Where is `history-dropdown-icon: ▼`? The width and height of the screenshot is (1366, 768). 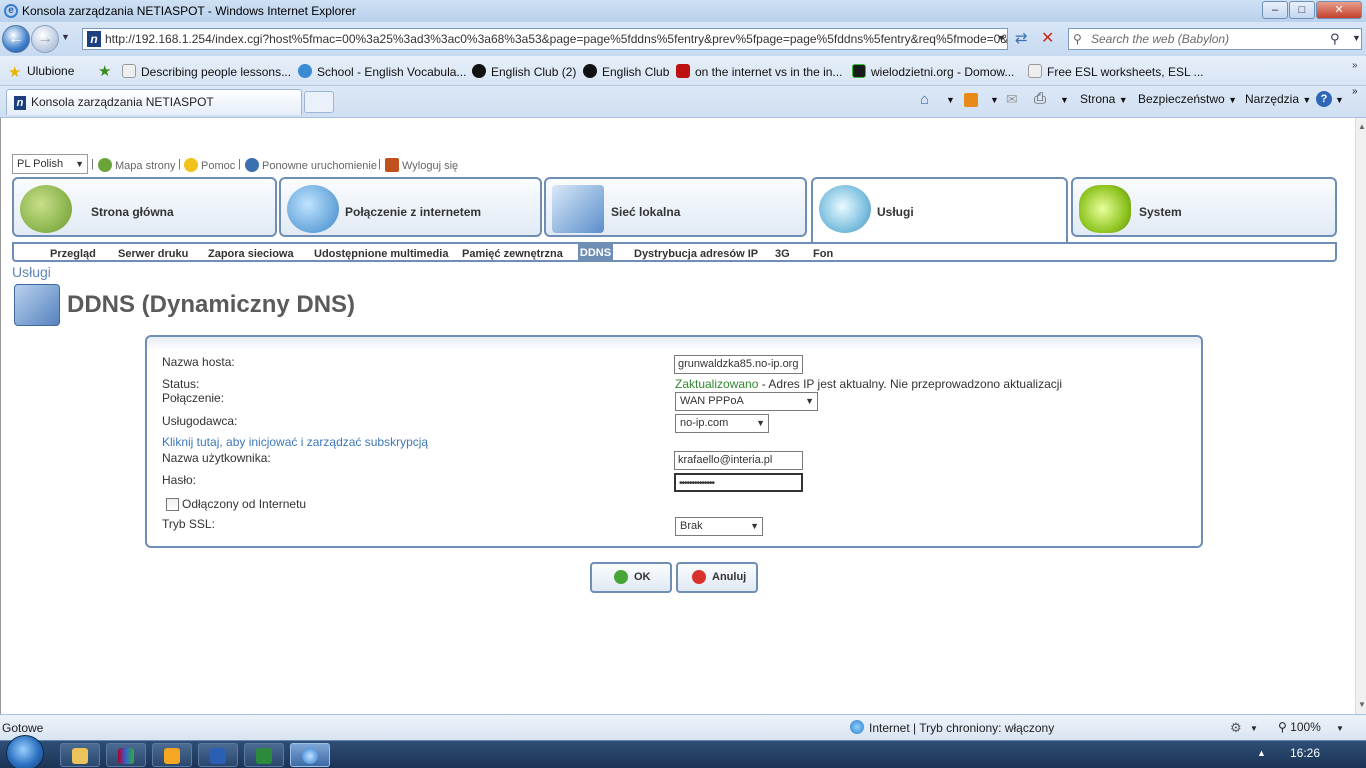
history-dropdown-icon: ▼ is located at coordinates (65, 37).